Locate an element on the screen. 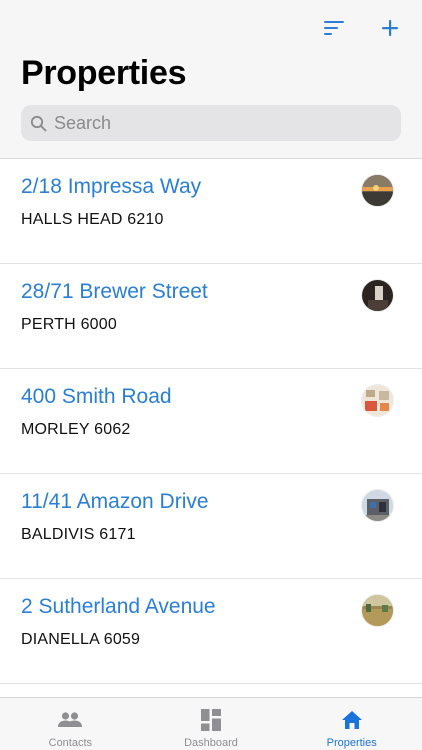 This screenshot has width=422, height=750. people-icon is located at coordinates (70, 720).